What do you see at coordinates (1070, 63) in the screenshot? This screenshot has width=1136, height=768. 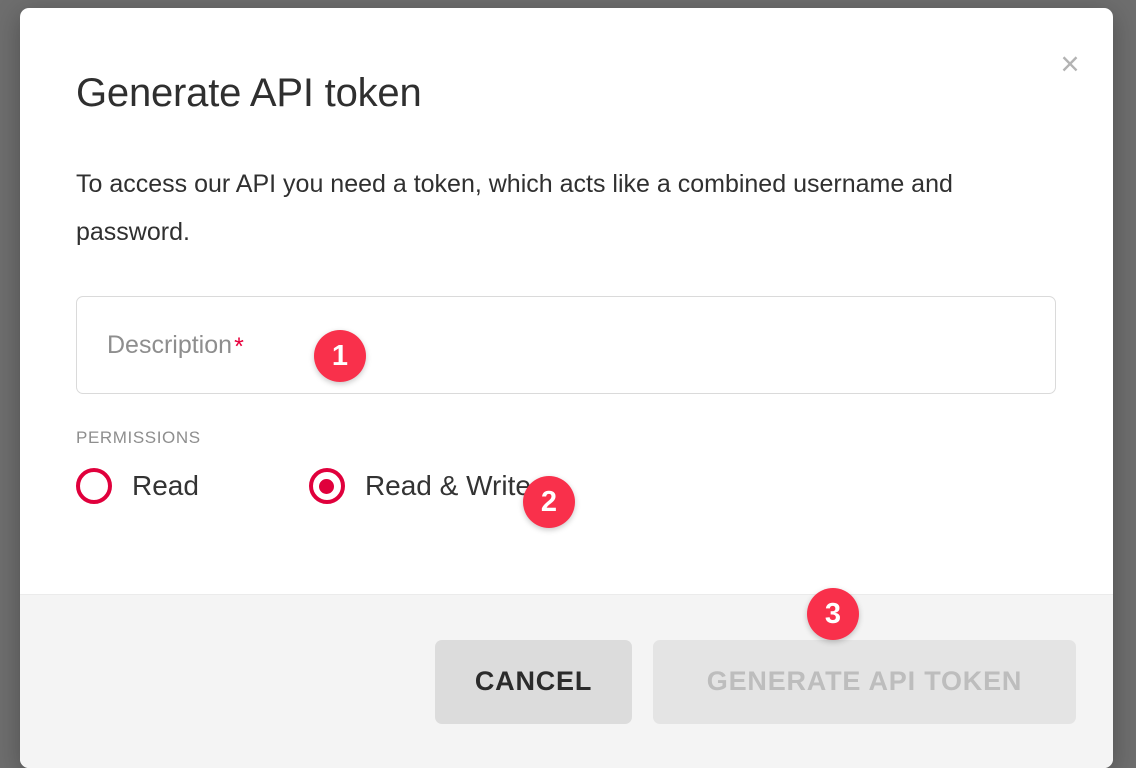 I see `close-icon: ×` at bounding box center [1070, 63].